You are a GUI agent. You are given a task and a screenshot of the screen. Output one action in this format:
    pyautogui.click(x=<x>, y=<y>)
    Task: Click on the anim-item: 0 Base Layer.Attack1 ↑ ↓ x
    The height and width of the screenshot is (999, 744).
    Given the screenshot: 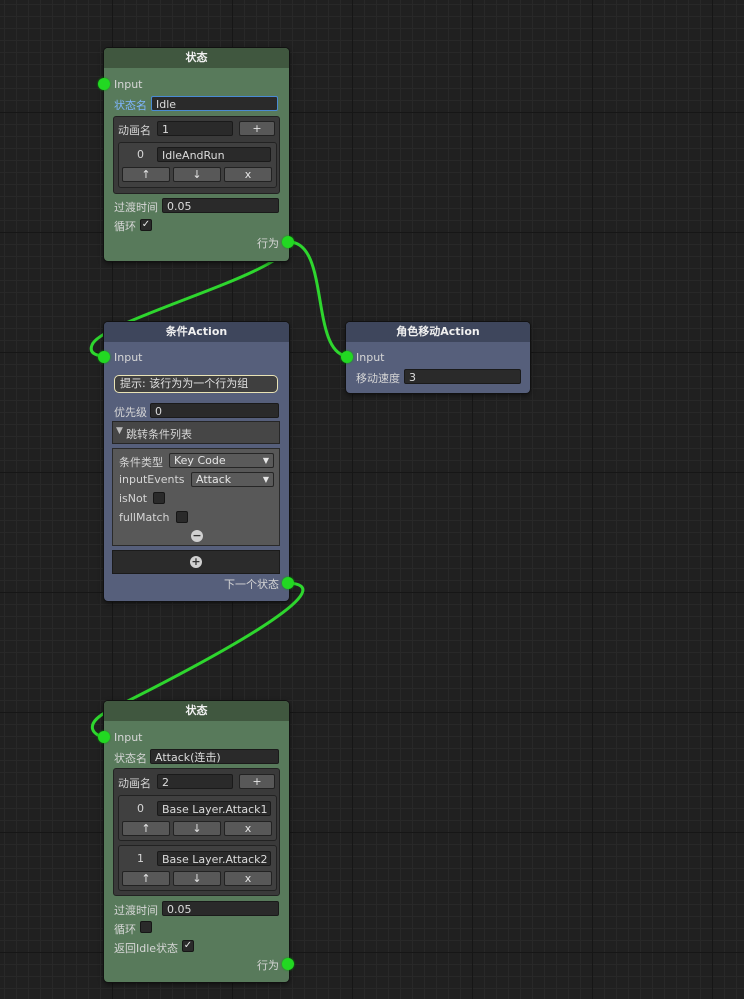 What is the action you would take?
    pyautogui.click(x=197, y=818)
    